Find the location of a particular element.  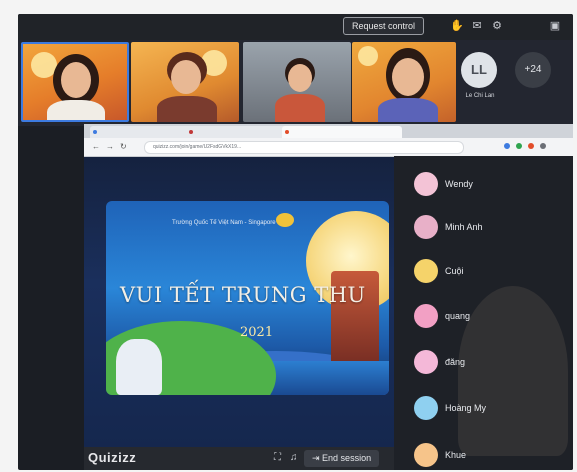

raise-hand-icon: ✋ is located at coordinates (457, 26).